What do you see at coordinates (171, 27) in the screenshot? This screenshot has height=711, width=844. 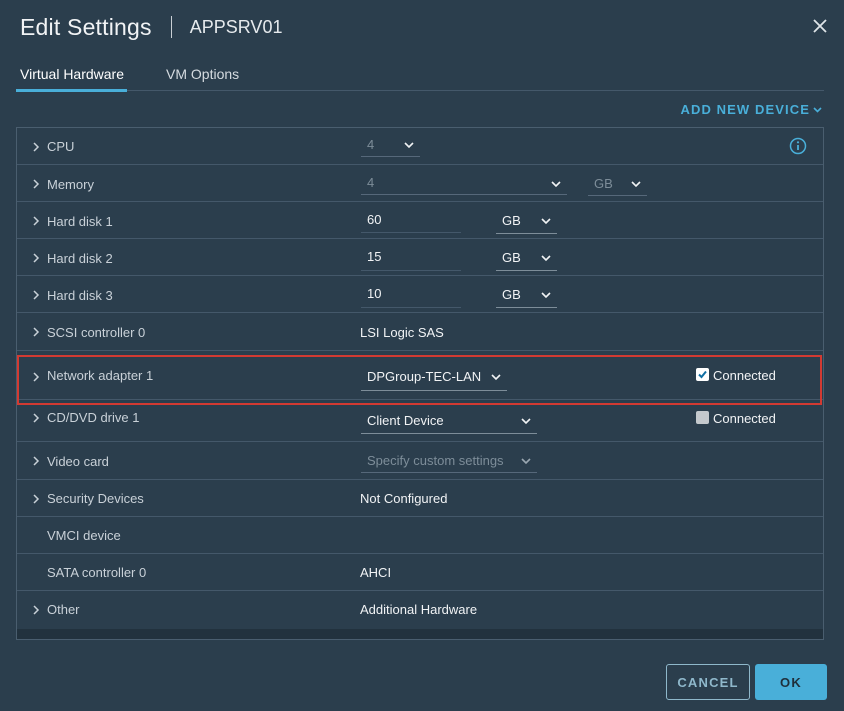 I see `title-divider` at bounding box center [171, 27].